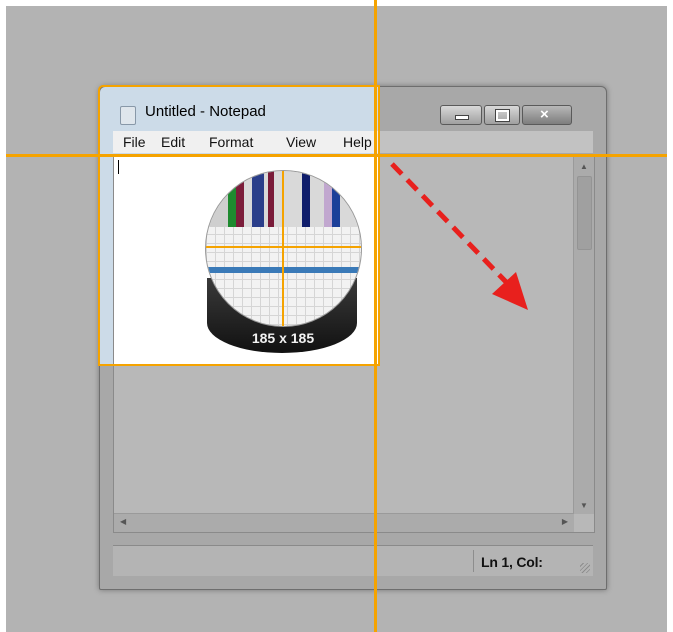 Image resolution: width=673 pixels, height=632 pixels. Describe the element at coordinates (344, 522) in the screenshot. I see `horizontal-scrollbar: ◀ ▶` at that location.